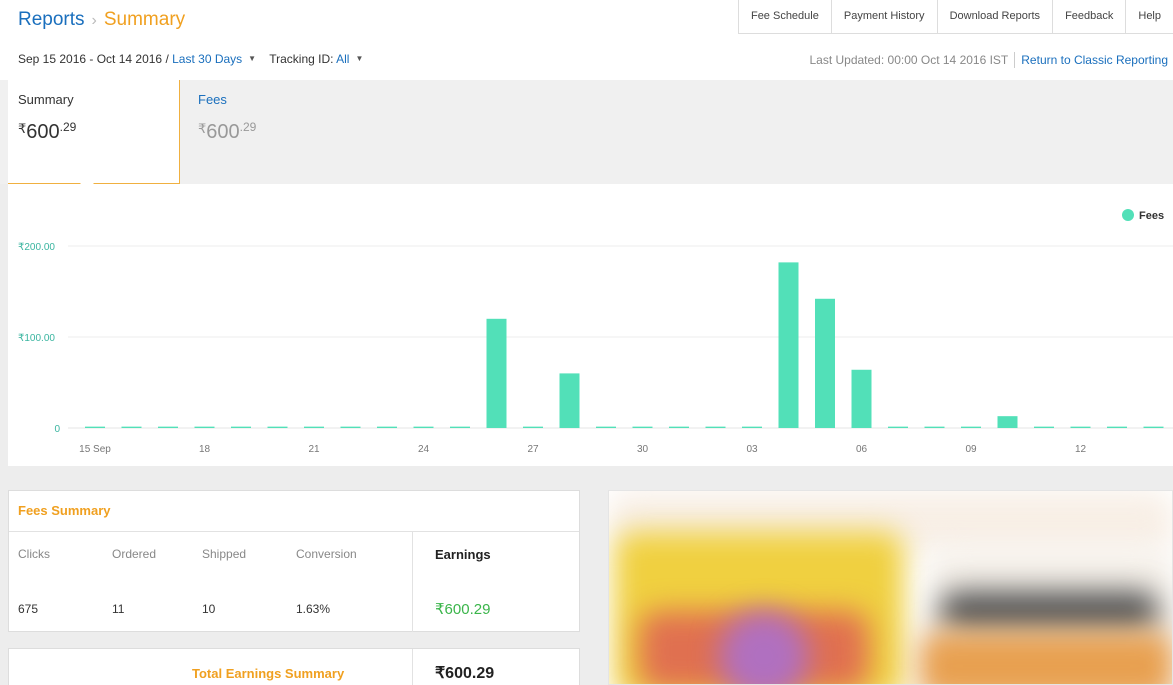 This screenshot has width=1173, height=685. I want to click on legend-marker-icon, so click(1128, 215).